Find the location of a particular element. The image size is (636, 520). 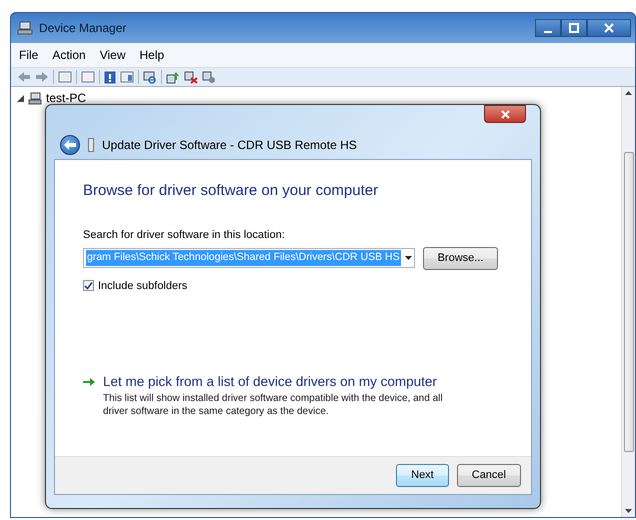

help-icon is located at coordinates (110, 77).